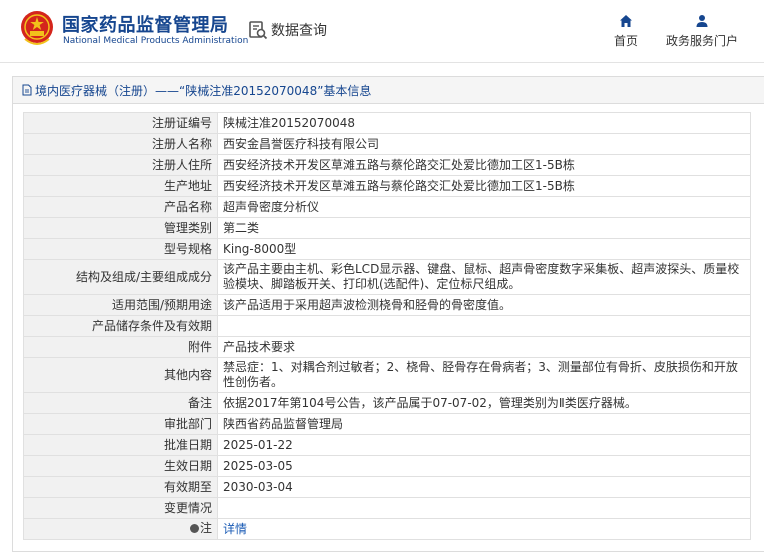 This screenshot has height=552, width=764. Describe the element at coordinates (120, 403) in the screenshot. I see `field-label: 备注` at that location.